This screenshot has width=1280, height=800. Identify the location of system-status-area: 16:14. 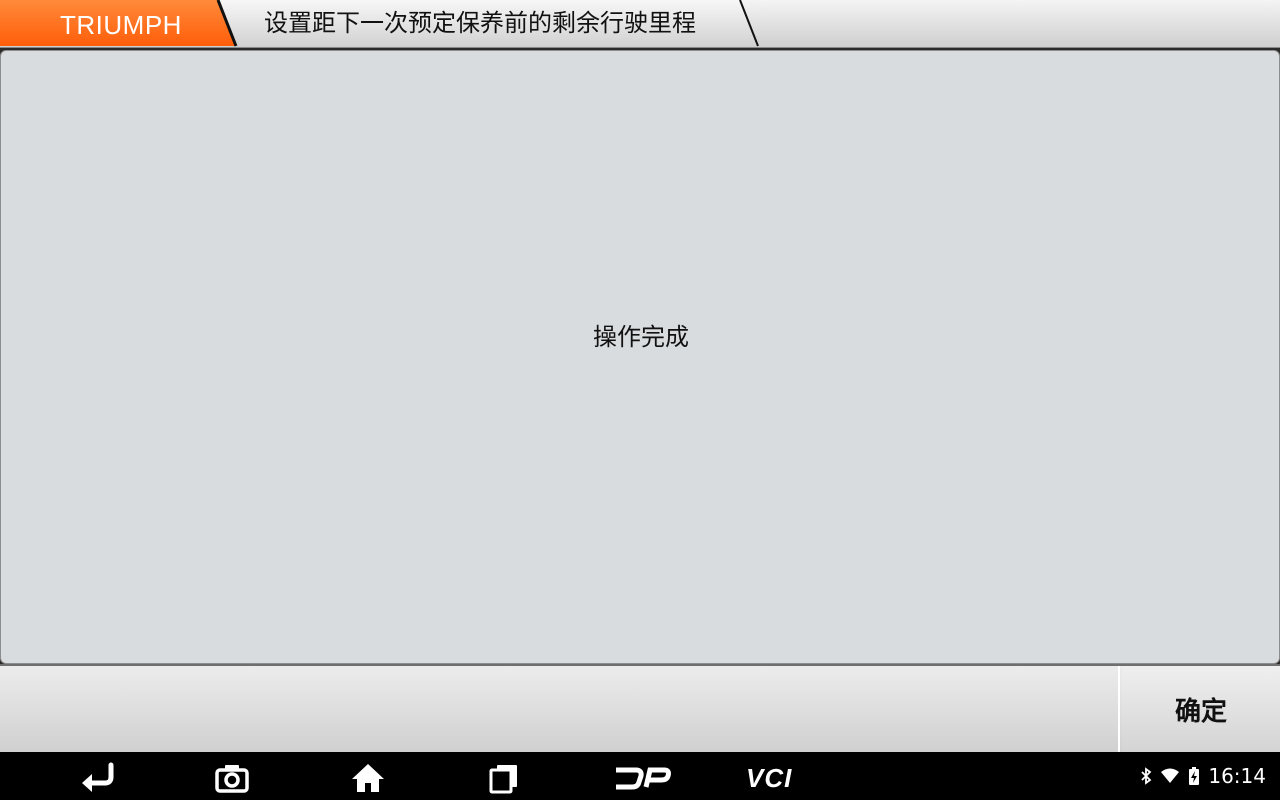
(1203, 776).